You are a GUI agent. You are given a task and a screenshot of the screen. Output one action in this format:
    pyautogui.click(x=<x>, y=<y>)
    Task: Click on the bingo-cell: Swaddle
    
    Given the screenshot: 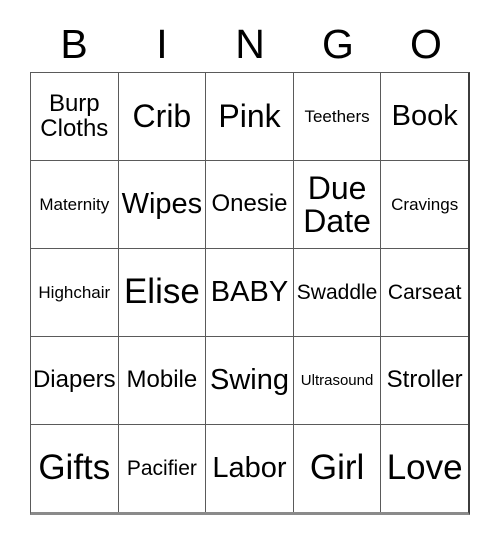 What is the action you would take?
    pyautogui.click(x=336, y=292)
    